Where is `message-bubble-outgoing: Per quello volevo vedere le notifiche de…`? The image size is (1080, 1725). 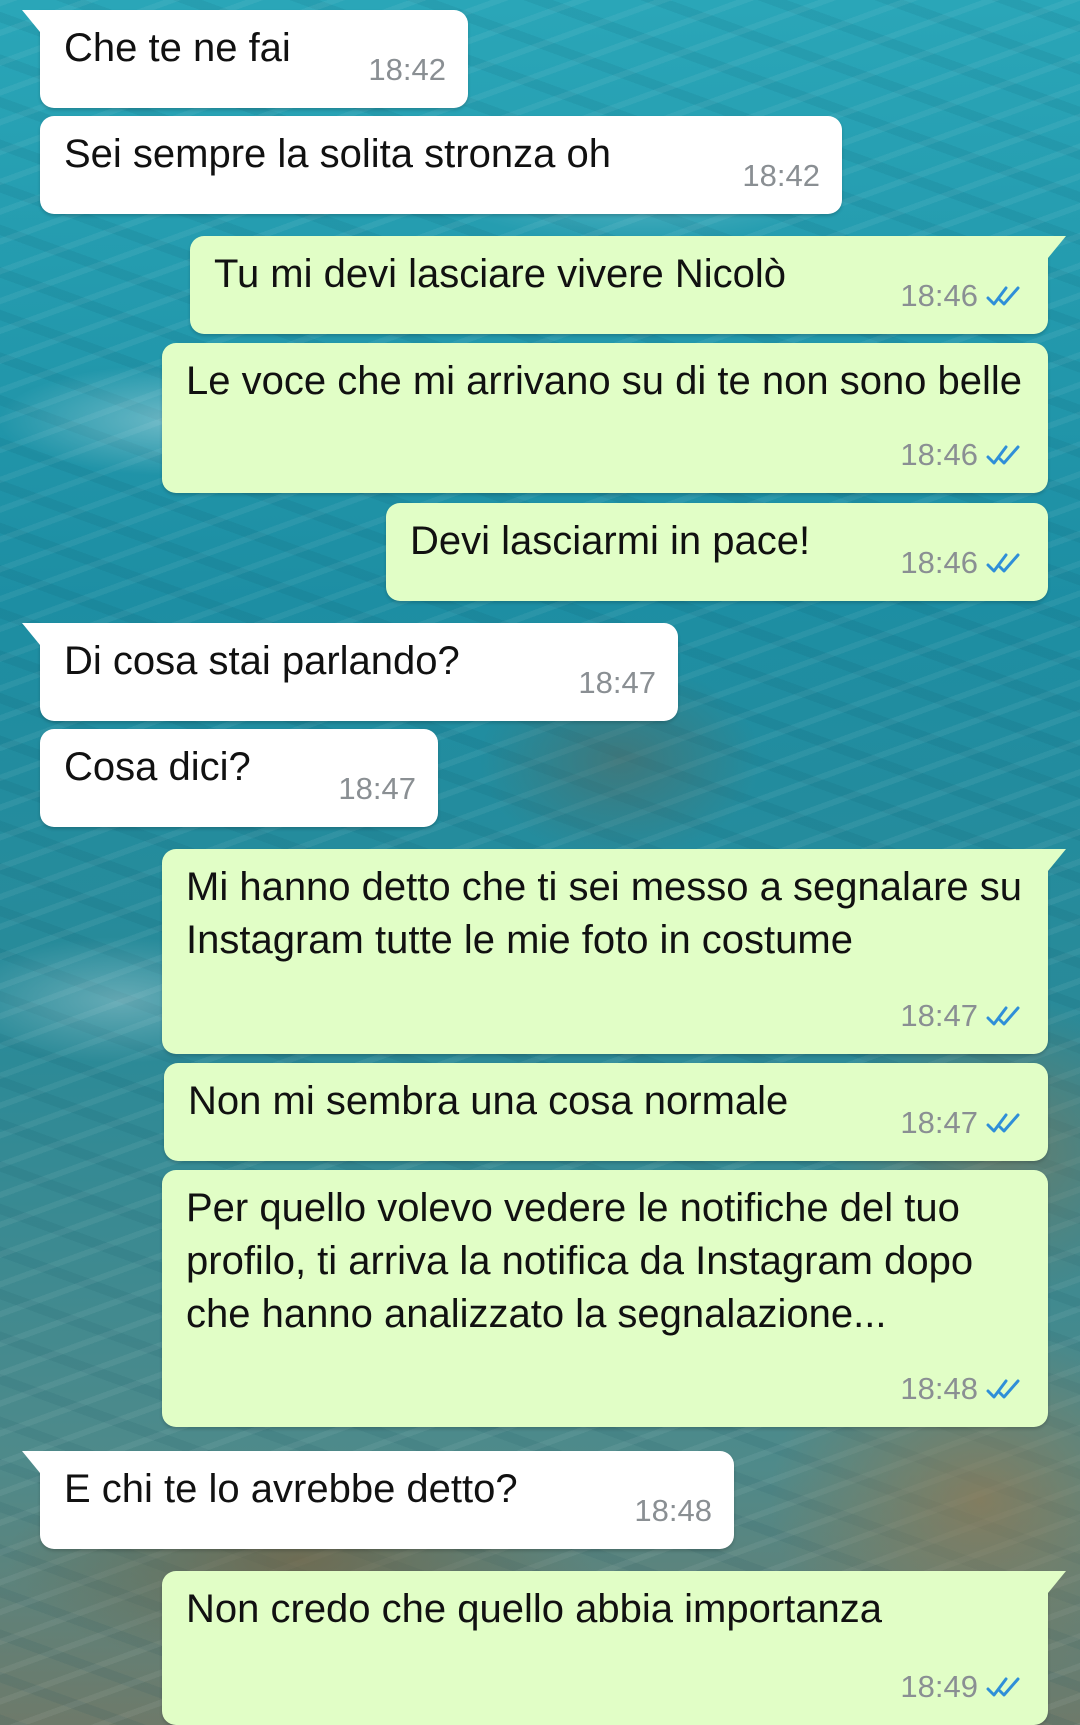
message-bubble-outgoing: Per quello volevo vedere le notifiche de… is located at coordinates (605, 1298).